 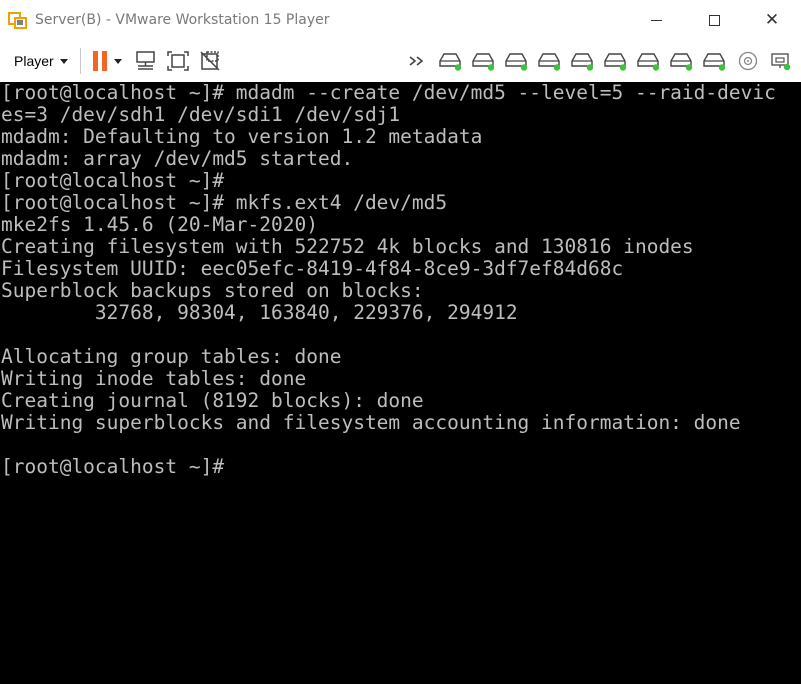 I want to click on fit-guest-button, so click(x=178, y=61).